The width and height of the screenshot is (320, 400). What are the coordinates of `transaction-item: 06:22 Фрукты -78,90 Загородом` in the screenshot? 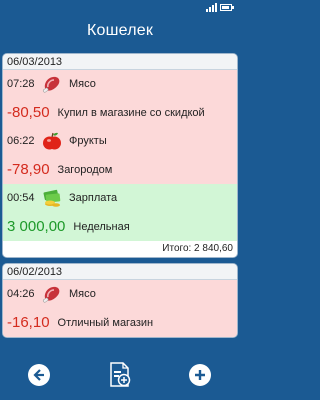 It's located at (120, 155).